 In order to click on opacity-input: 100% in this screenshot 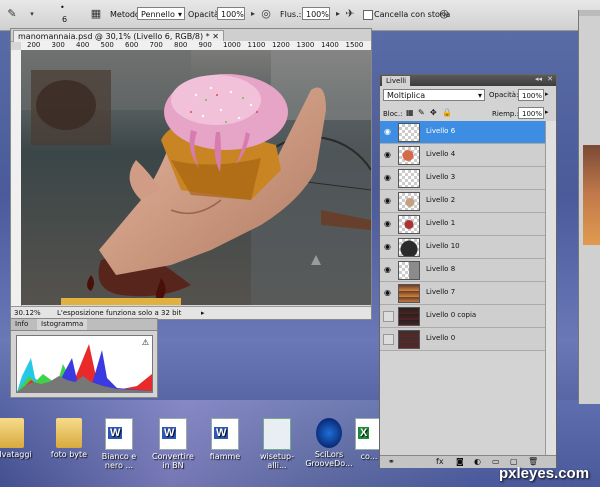, I will do `click(231, 13)`.